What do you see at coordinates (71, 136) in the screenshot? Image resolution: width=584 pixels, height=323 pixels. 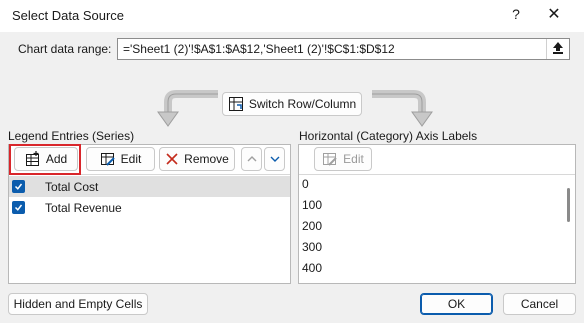 I see `legend-entries-heading: Legend Entries (Series)` at bounding box center [71, 136].